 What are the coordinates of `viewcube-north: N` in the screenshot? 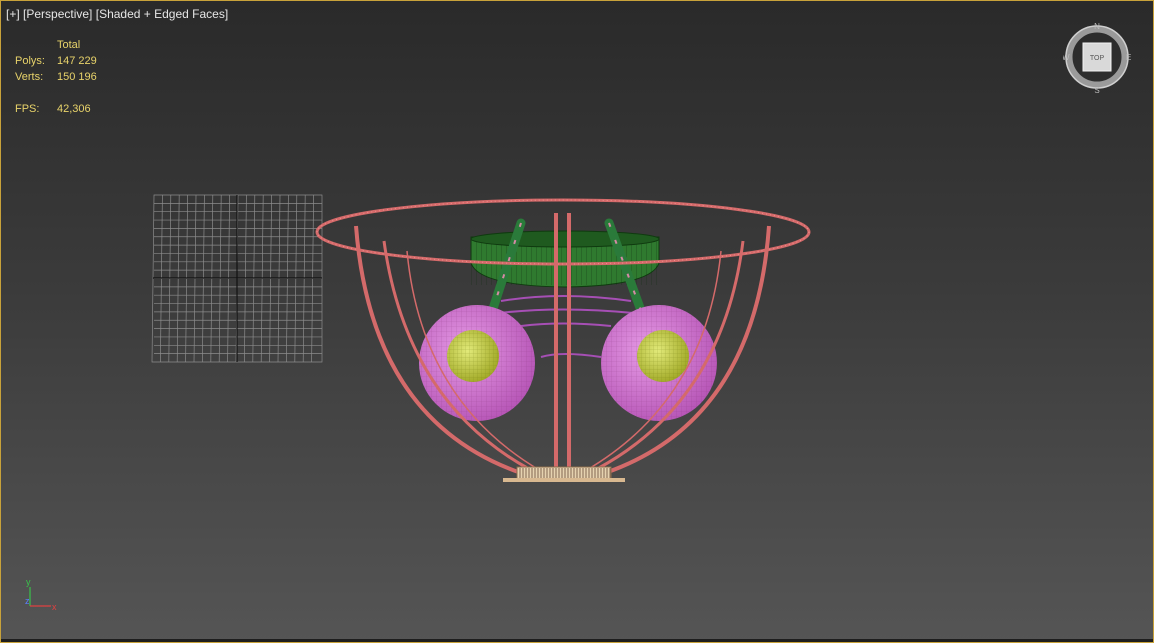 It's located at (1097, 27).